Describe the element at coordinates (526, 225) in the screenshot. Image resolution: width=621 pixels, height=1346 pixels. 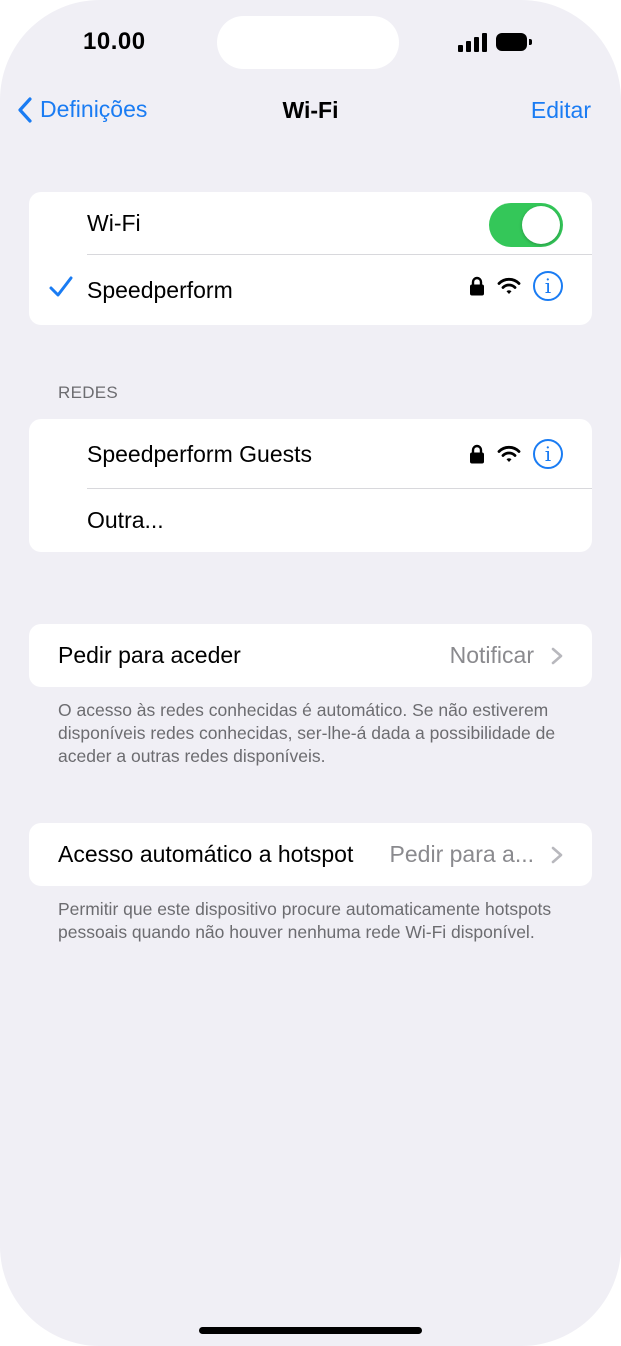
I see `wifi-toggle` at that location.